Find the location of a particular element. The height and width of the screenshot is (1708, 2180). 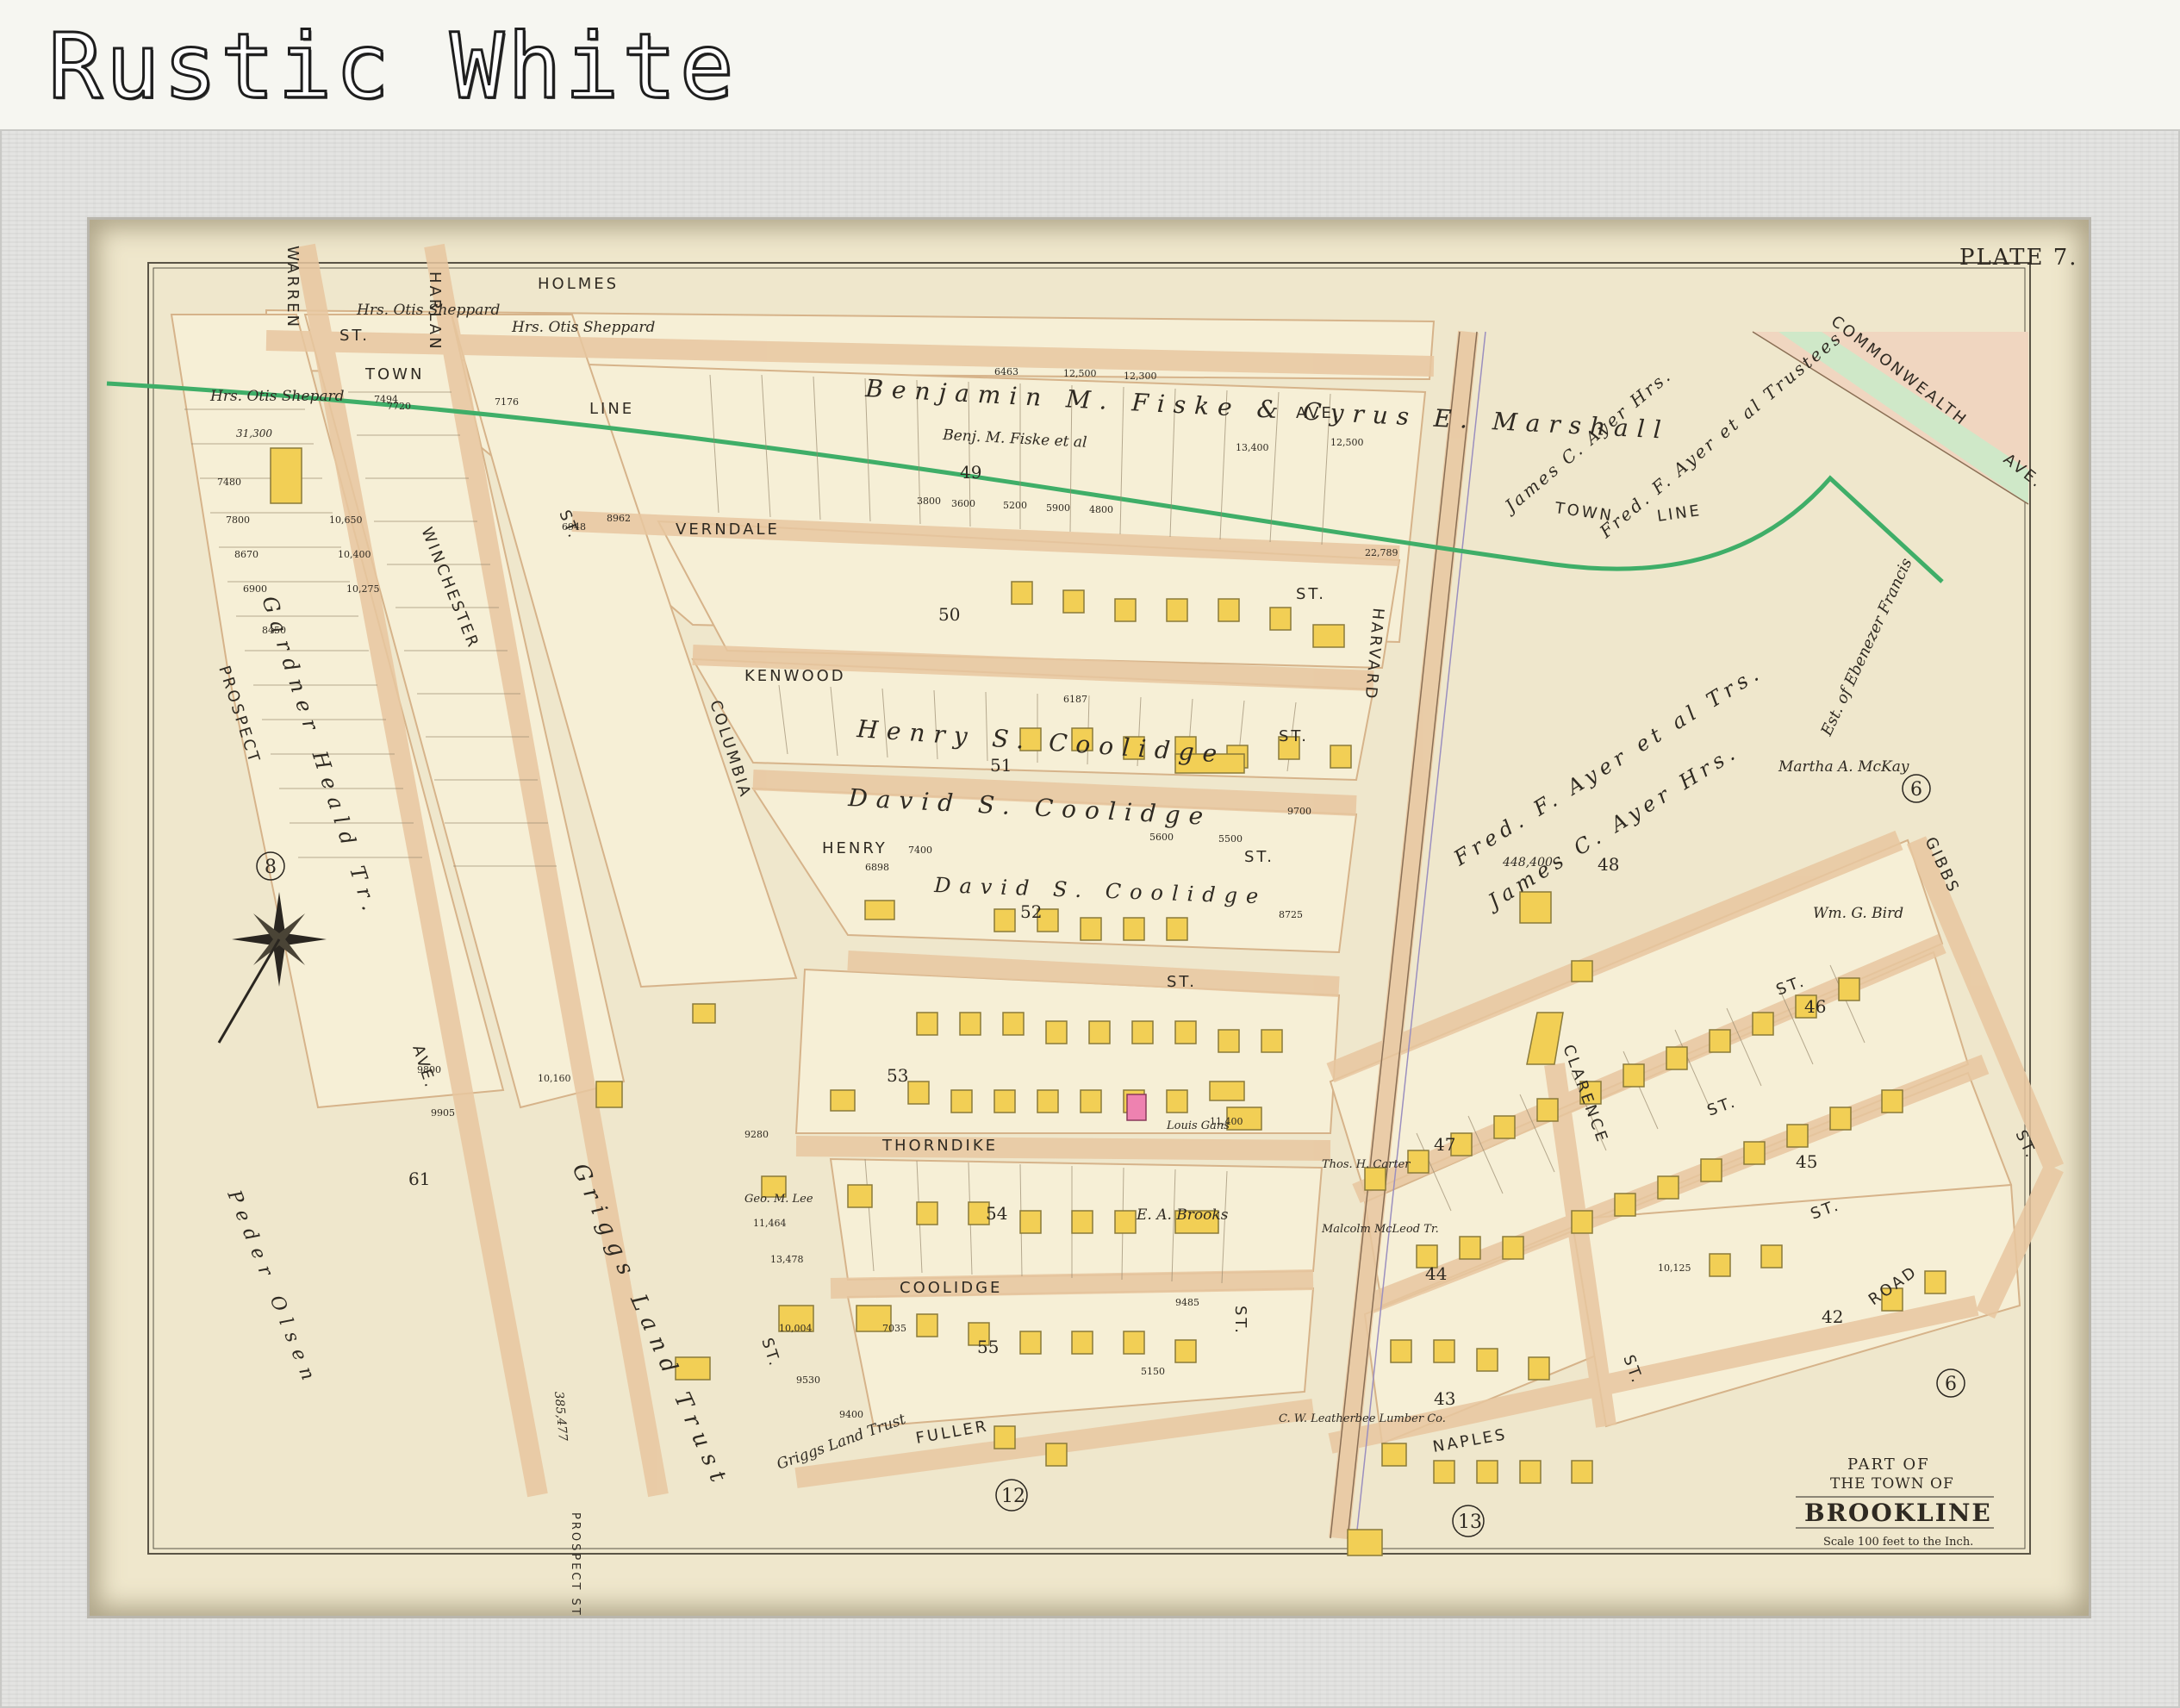

circled-number-12: 12 is located at coordinates (1013, 1497).